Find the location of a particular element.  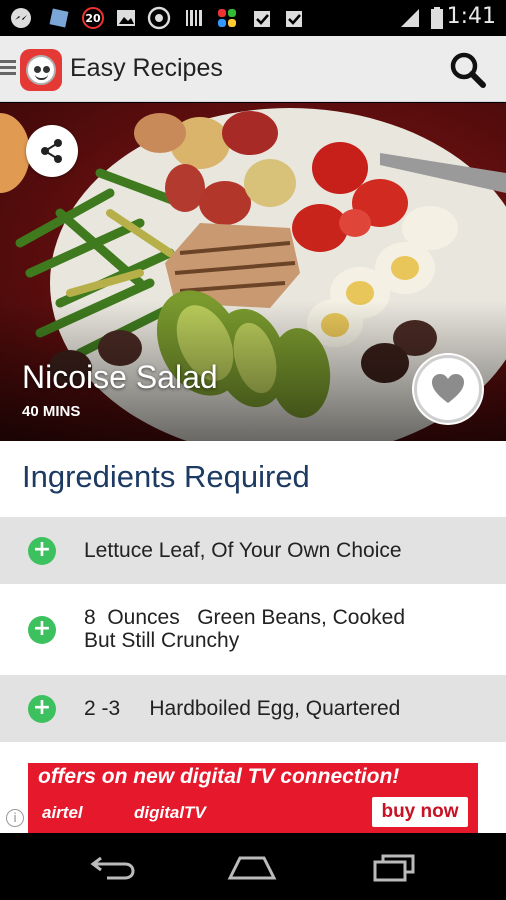

home-button is located at coordinates (252, 867).